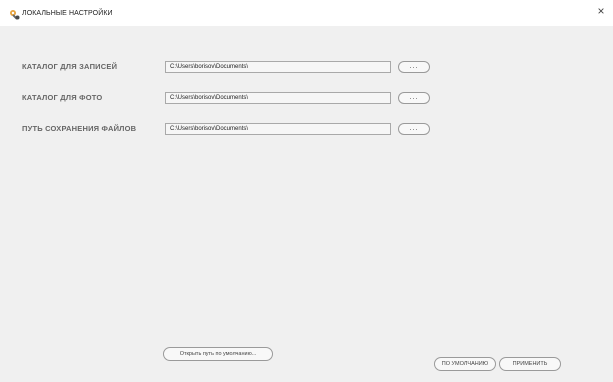  I want to click on defaults-button: ПО УМОЛЧАНИЮ, so click(465, 364).